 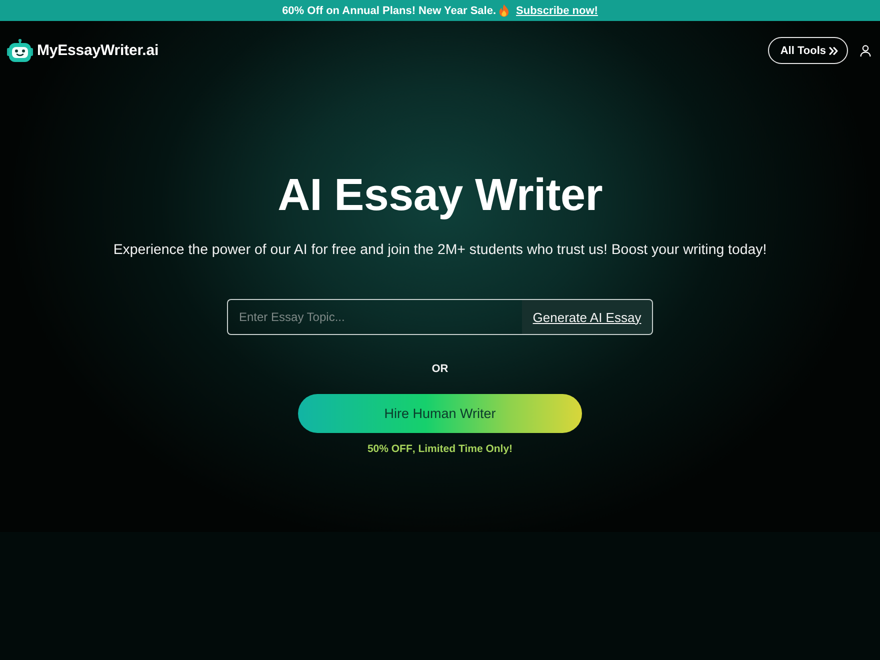 I want to click on hire-writer-button: Hire Human Writer, so click(x=440, y=413).